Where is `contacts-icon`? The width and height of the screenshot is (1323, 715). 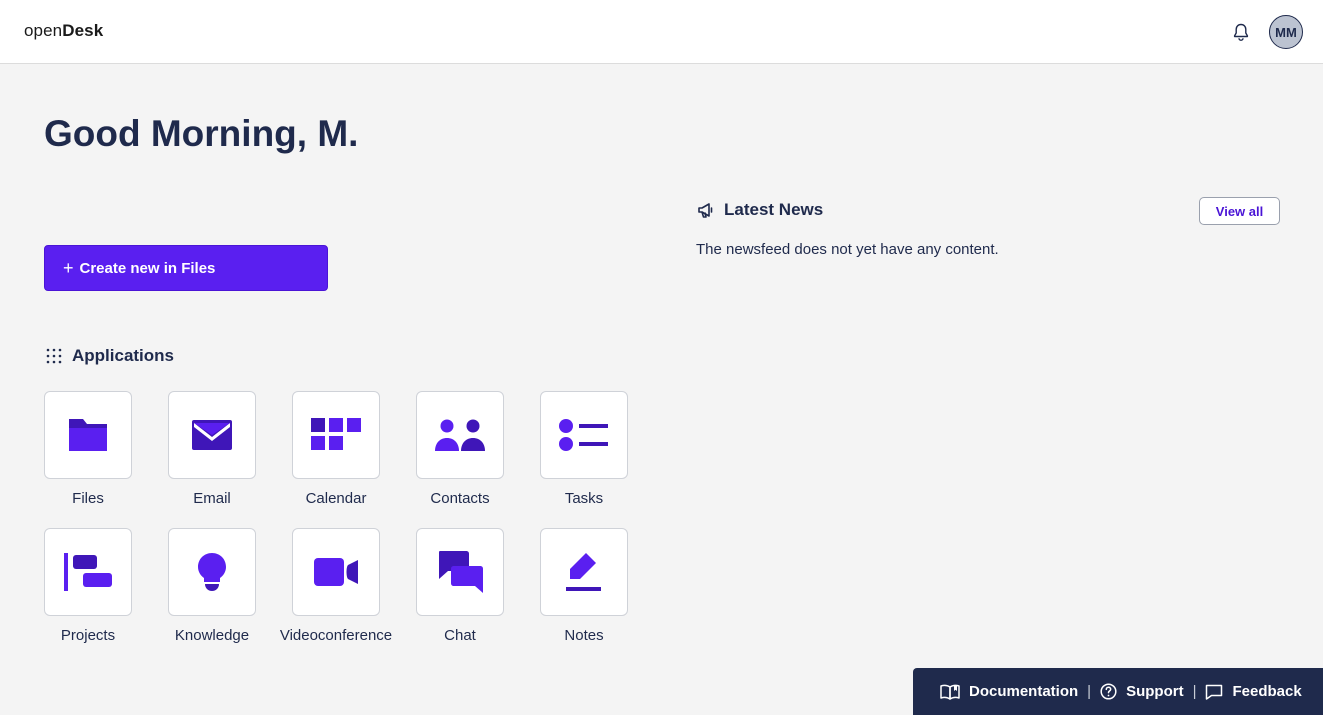 contacts-icon is located at coordinates (460, 435).